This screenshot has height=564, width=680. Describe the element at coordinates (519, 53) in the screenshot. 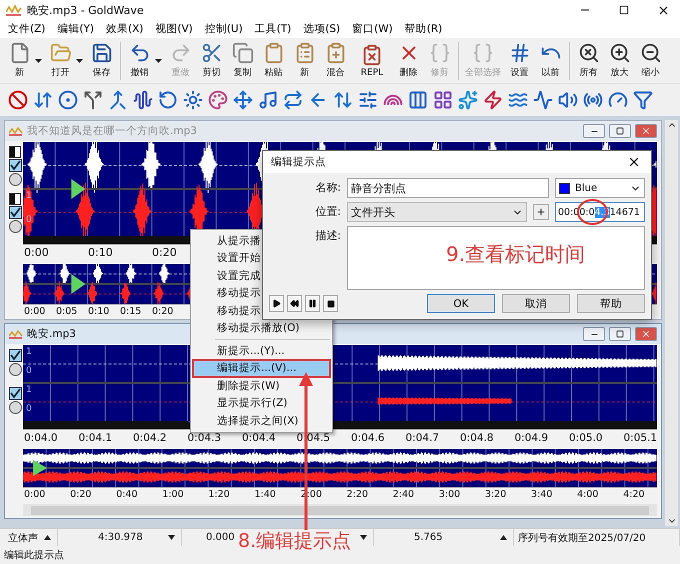

I see `number-icon` at that location.